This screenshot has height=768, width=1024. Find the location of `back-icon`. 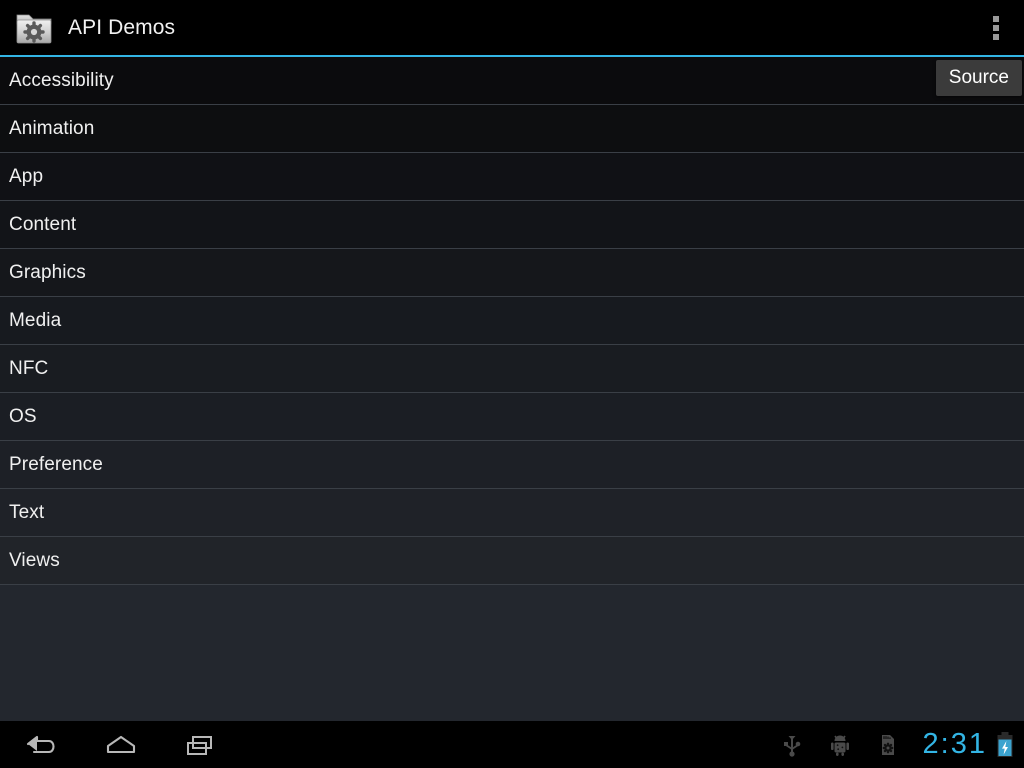

back-icon is located at coordinates (42, 744).